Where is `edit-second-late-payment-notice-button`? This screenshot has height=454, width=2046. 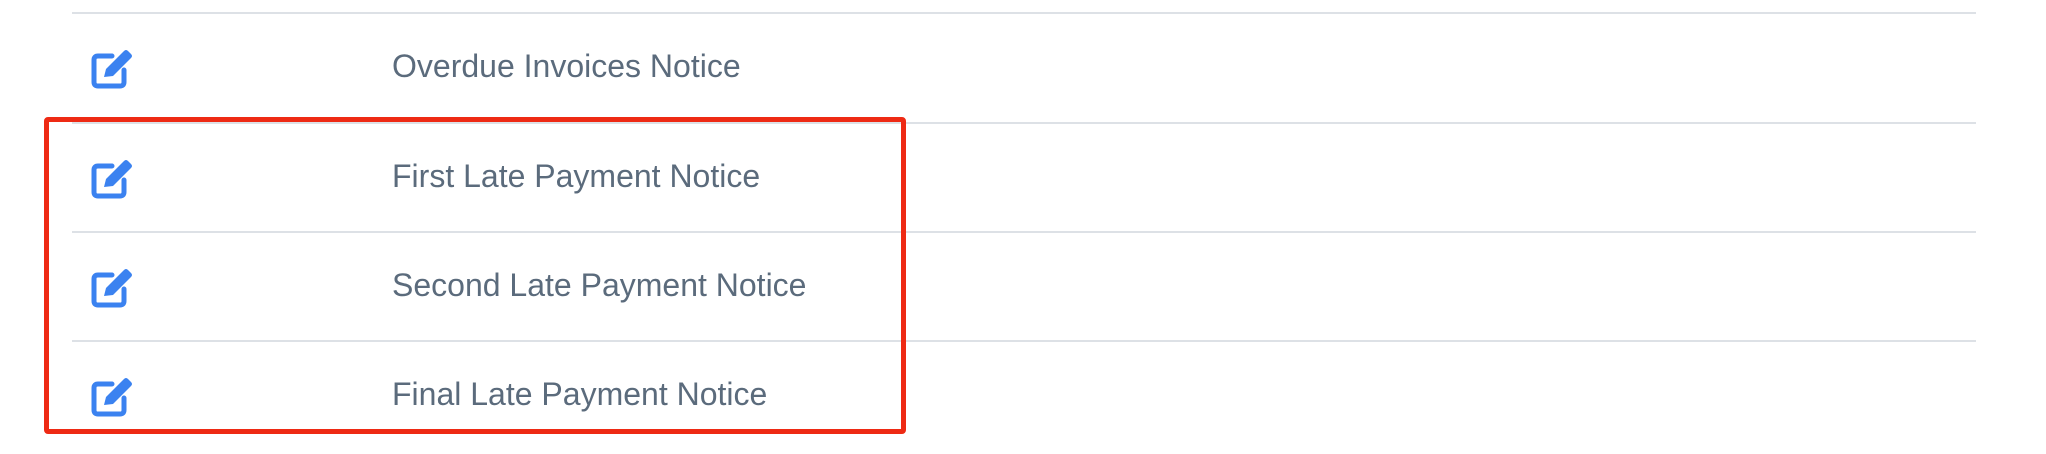
edit-second-late-payment-notice-button is located at coordinates (113, 288).